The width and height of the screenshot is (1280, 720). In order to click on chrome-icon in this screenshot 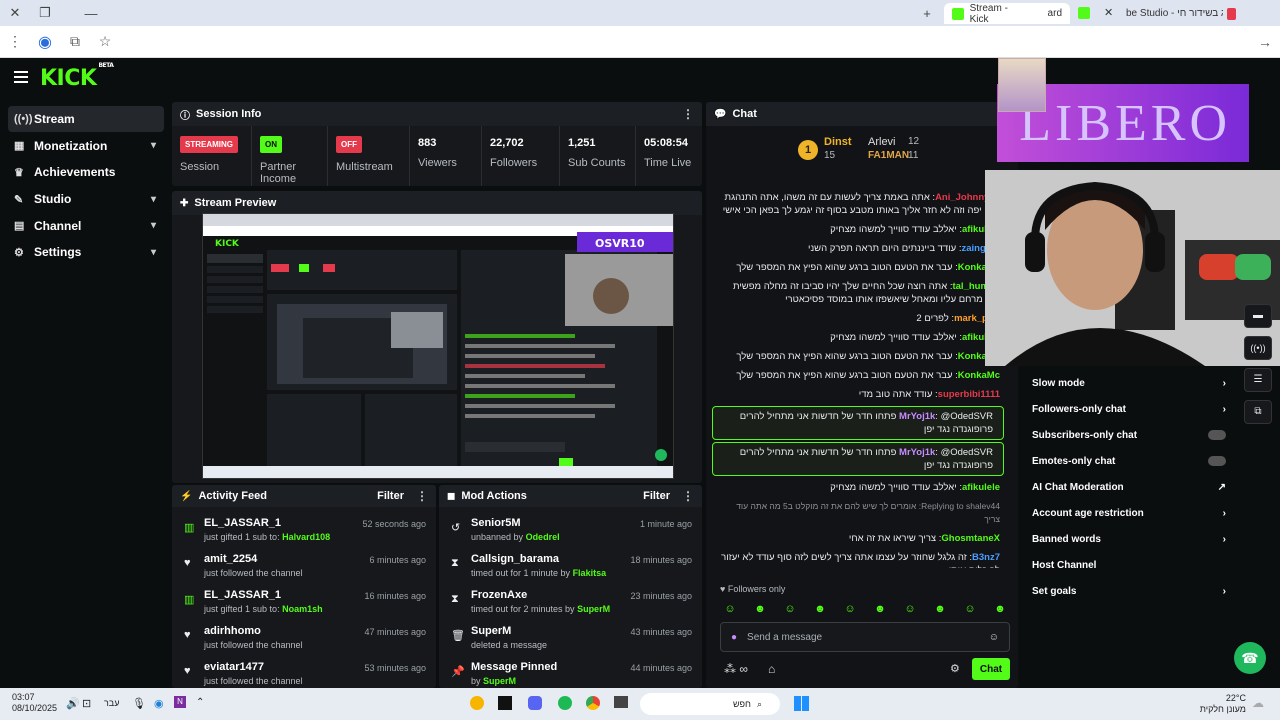, I will do `click(593, 703)`.